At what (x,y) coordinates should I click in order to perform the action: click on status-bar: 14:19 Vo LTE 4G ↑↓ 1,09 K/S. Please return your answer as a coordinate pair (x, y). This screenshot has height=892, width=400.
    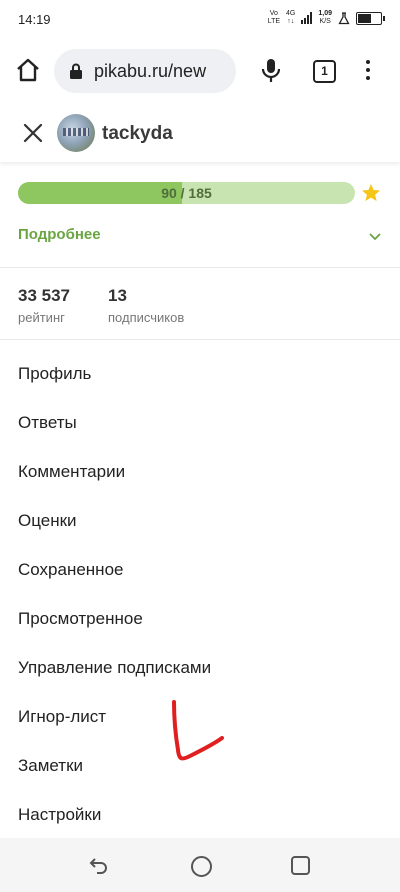
    Looking at the image, I should click on (200, 20).